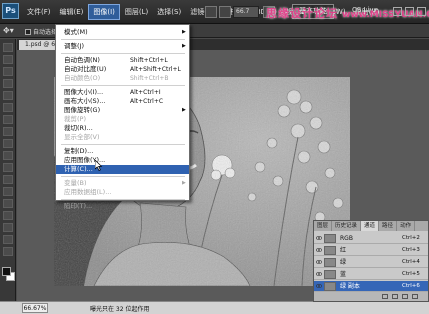 The width and height of the screenshot is (429, 314). I want to click on foreground-color-swatch, so click(6, 271).